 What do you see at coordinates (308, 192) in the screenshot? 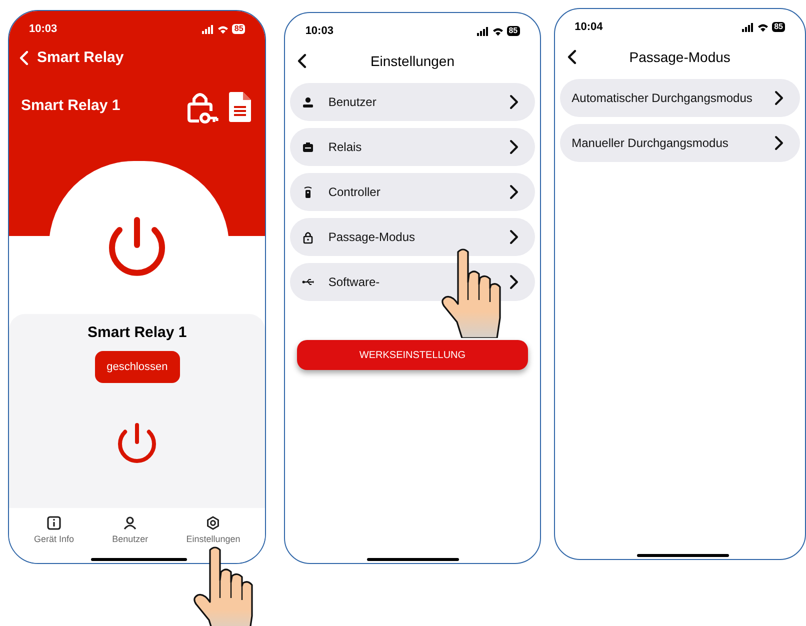
I see `remote-icon` at bounding box center [308, 192].